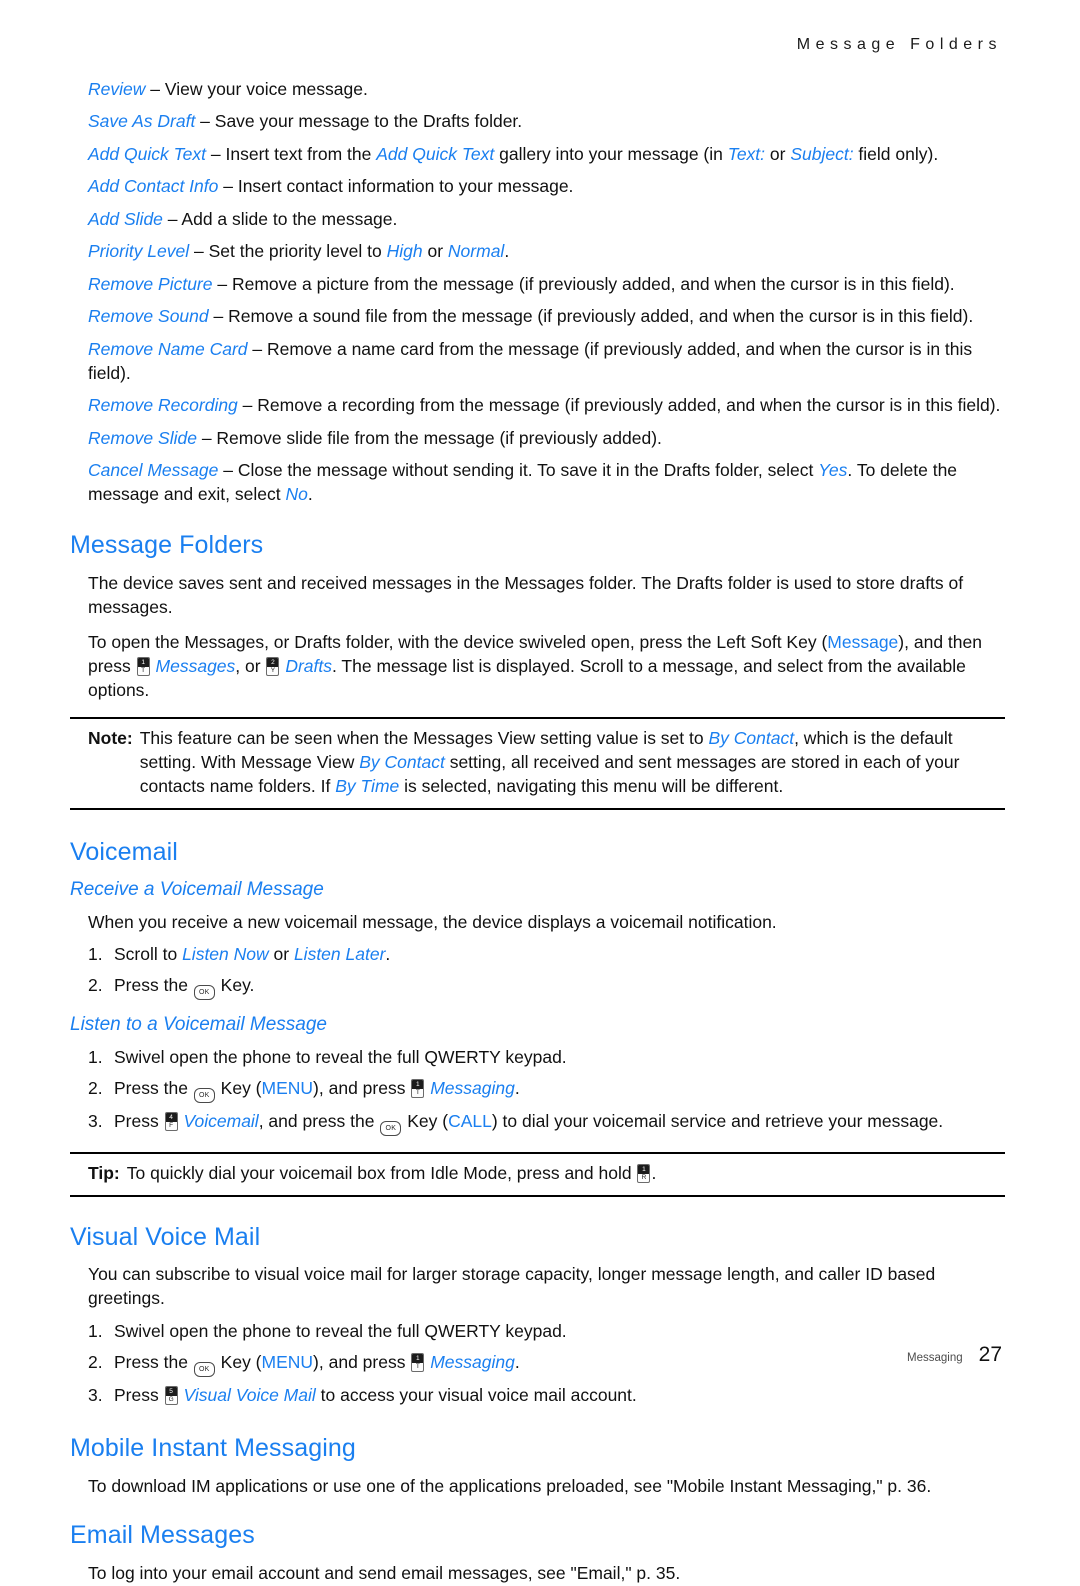  Describe the element at coordinates (238, 1361) in the screenshot. I see `step-text-b: Key (` at that location.